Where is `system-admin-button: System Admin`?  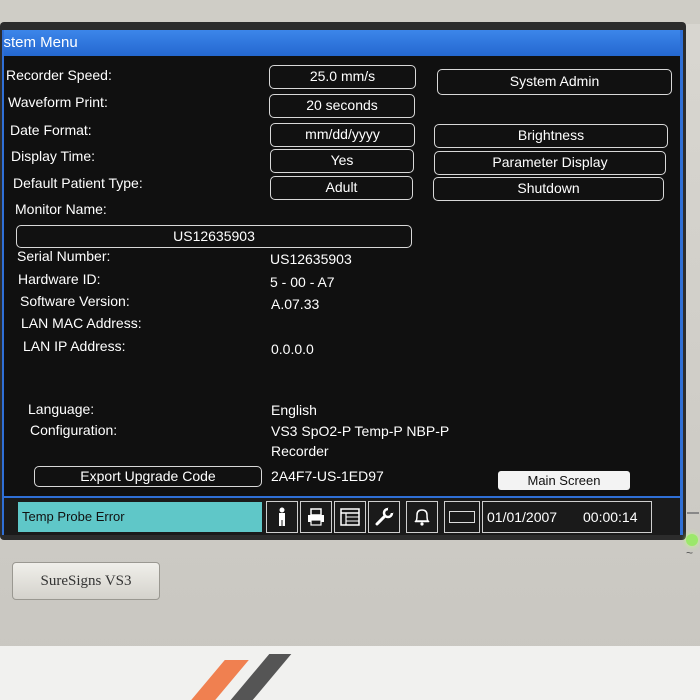
system-admin-button: System Admin is located at coordinates (554, 82).